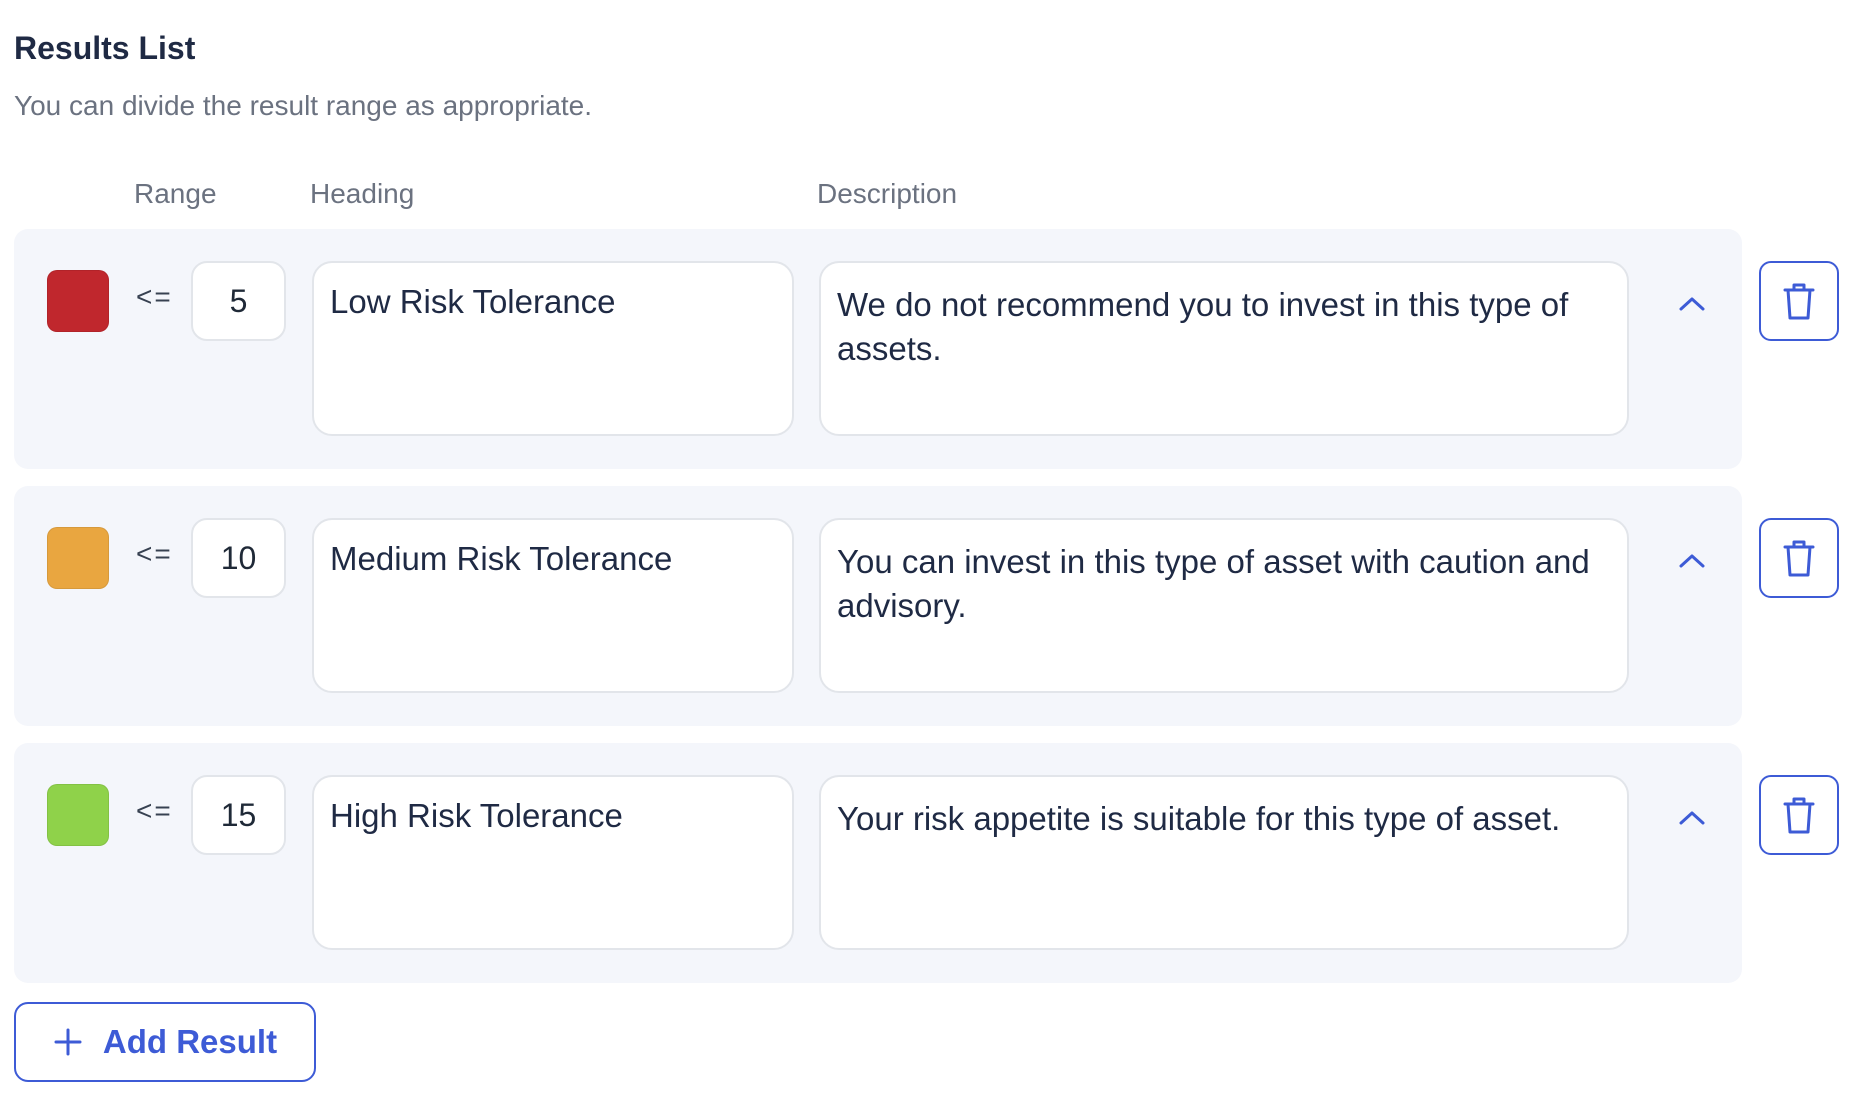  I want to click on heading-input: Low Risk Tolerance, so click(553, 348).